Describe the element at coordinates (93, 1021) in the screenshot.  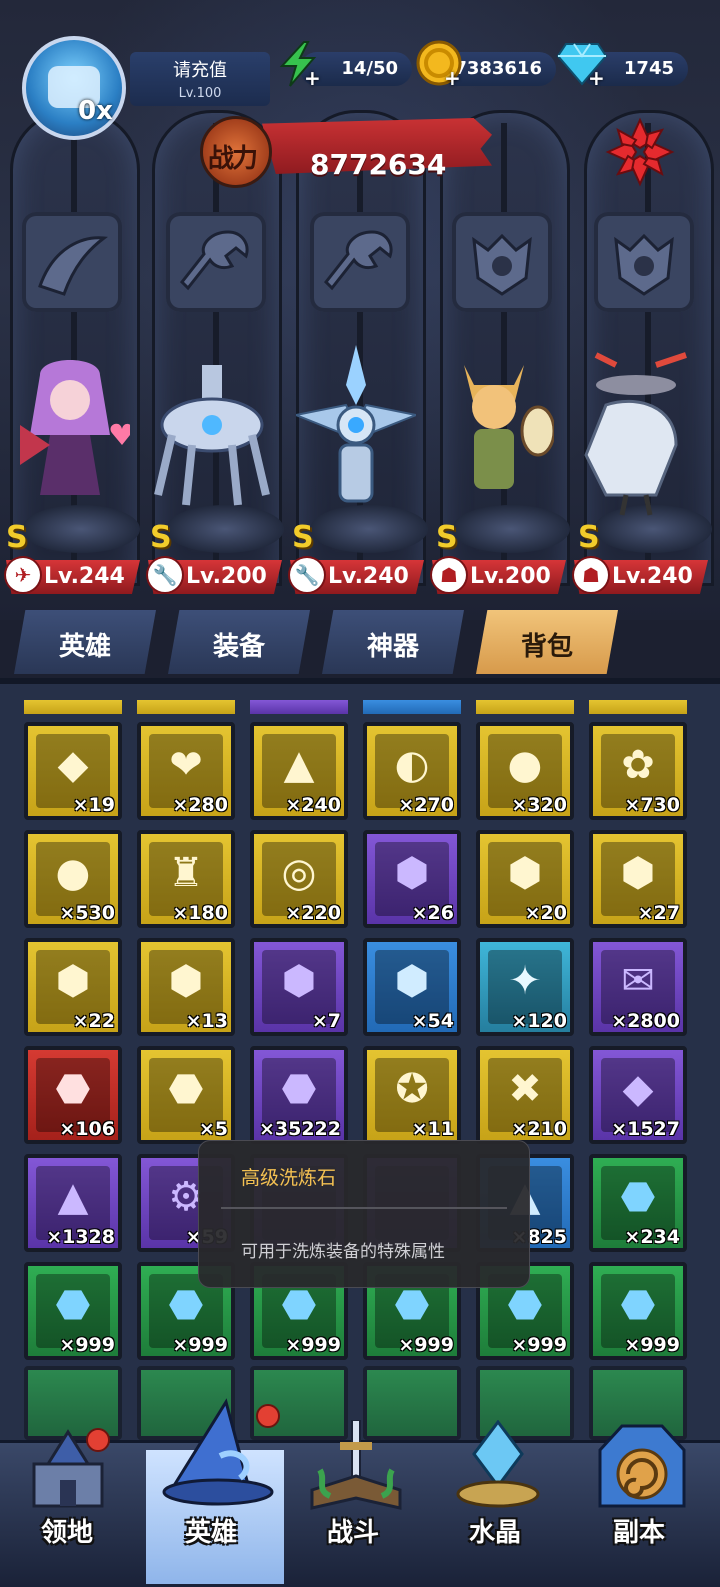
I see `item-count: ×22` at that location.